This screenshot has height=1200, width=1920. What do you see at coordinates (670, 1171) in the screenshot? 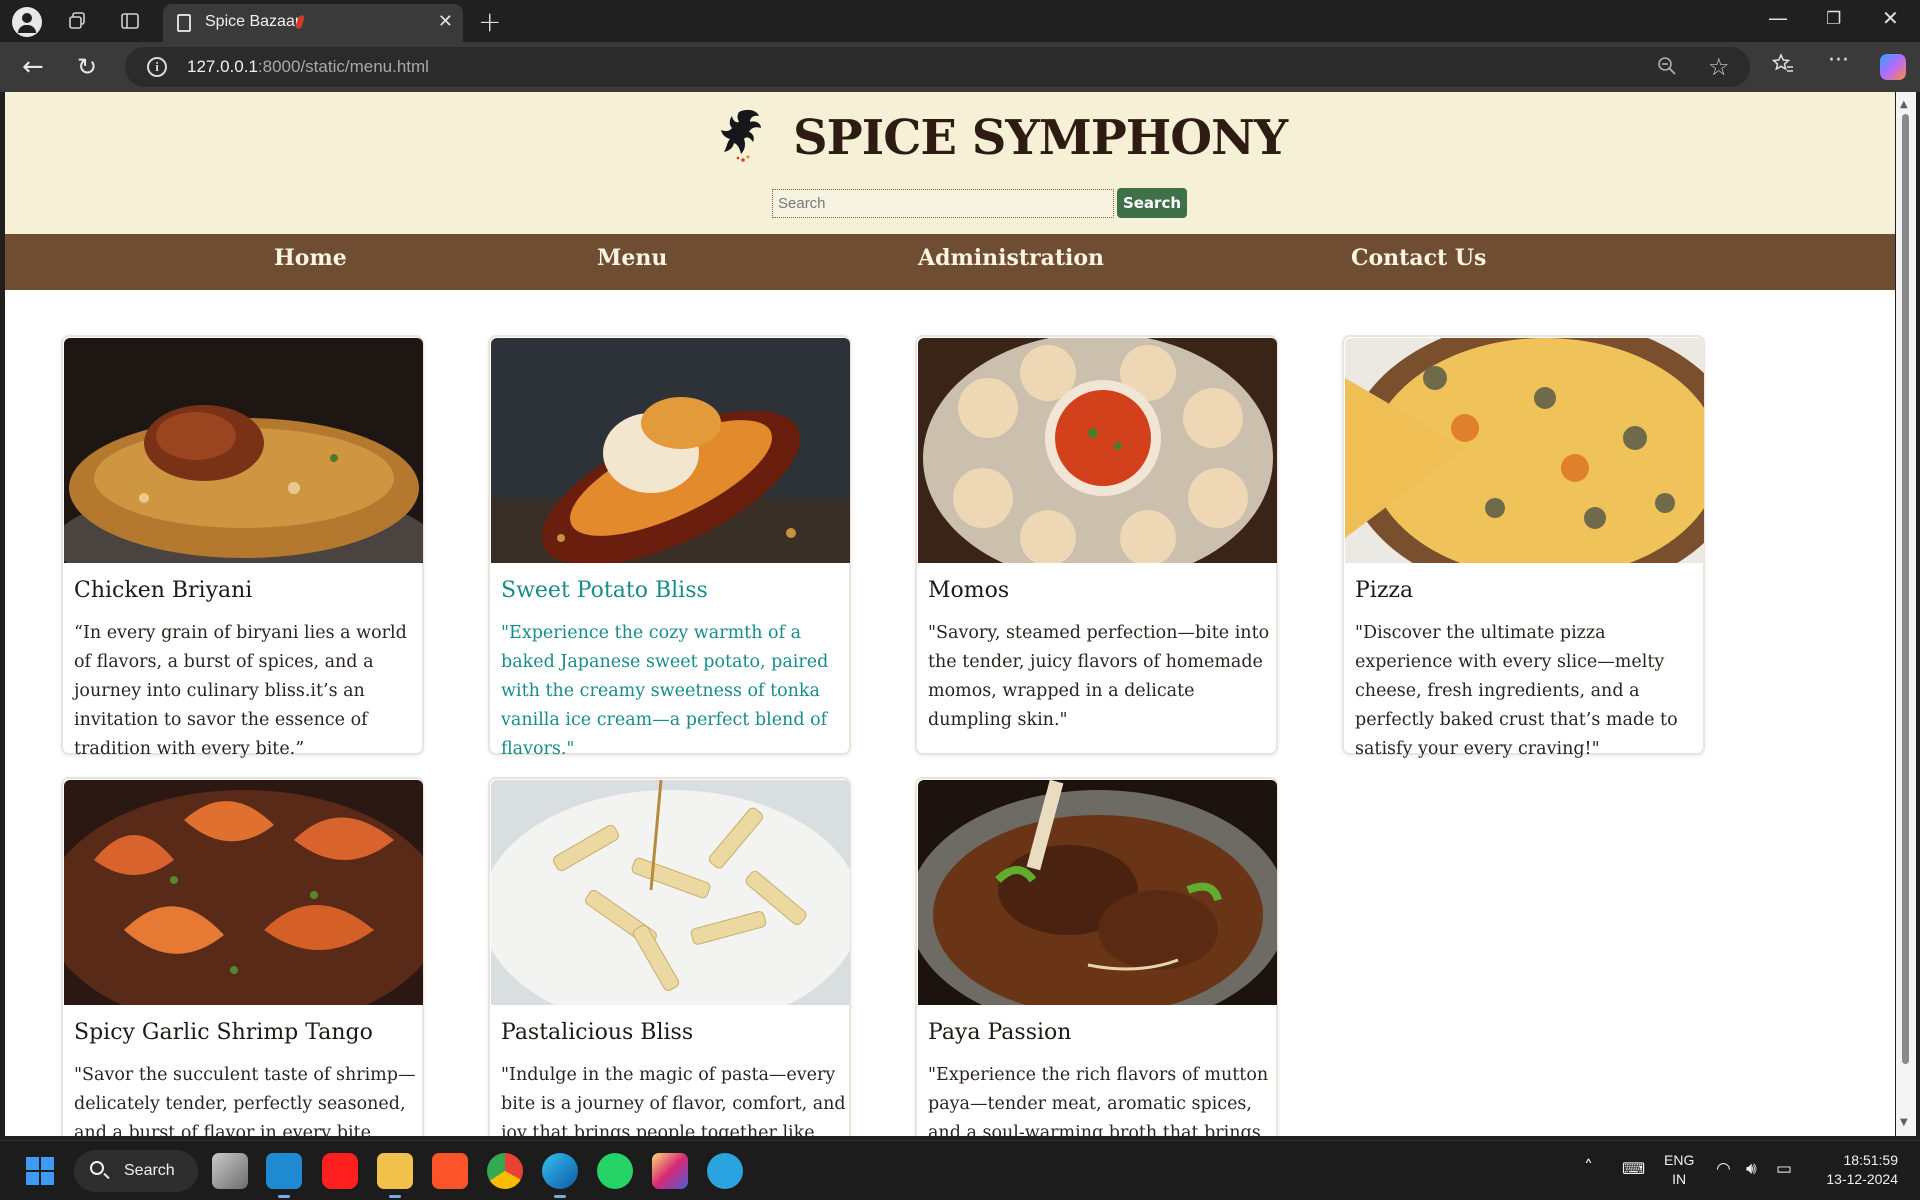
I see `instagram-icon` at bounding box center [670, 1171].